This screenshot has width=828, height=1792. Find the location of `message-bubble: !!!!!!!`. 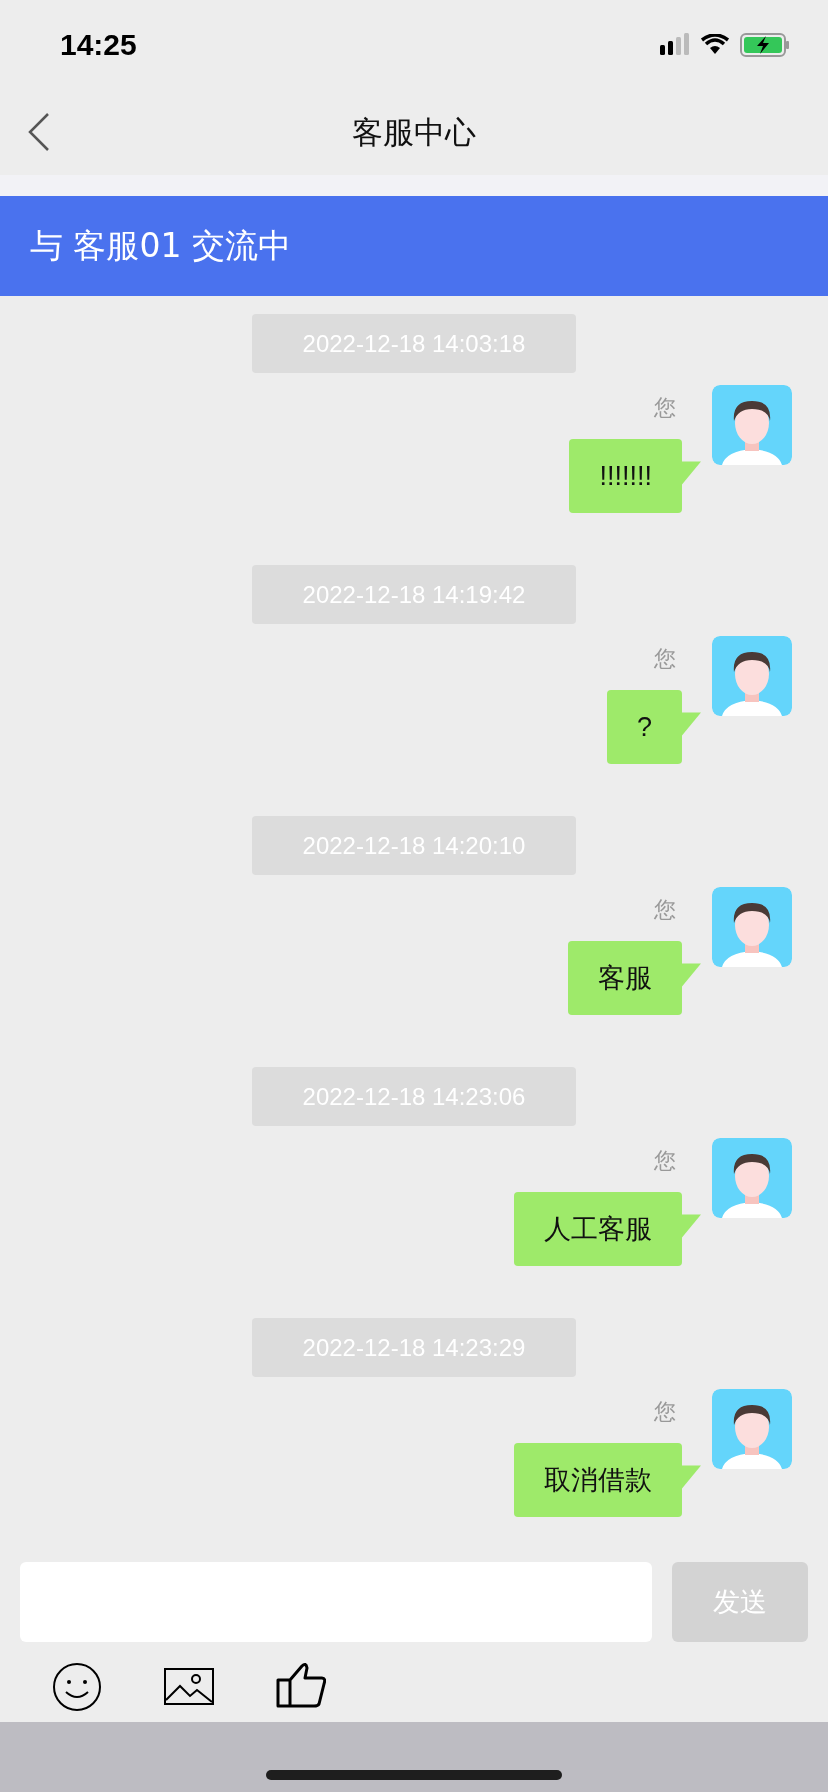

message-bubble: !!!!!!! is located at coordinates (625, 476).